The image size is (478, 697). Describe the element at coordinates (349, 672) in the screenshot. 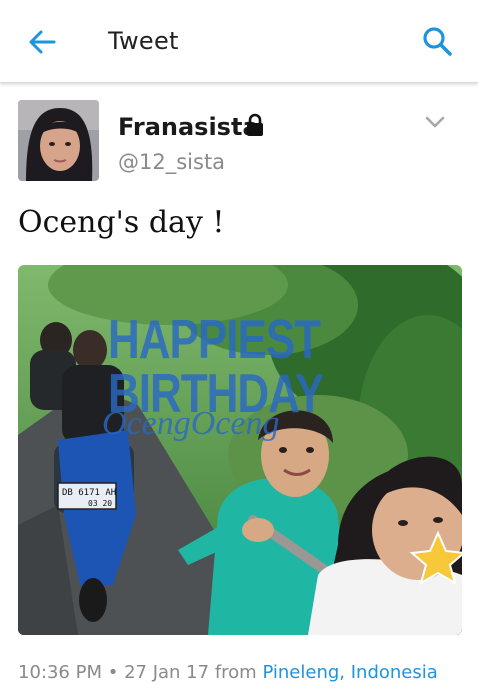

I see `location-link: Pineleng, Indonesia` at that location.